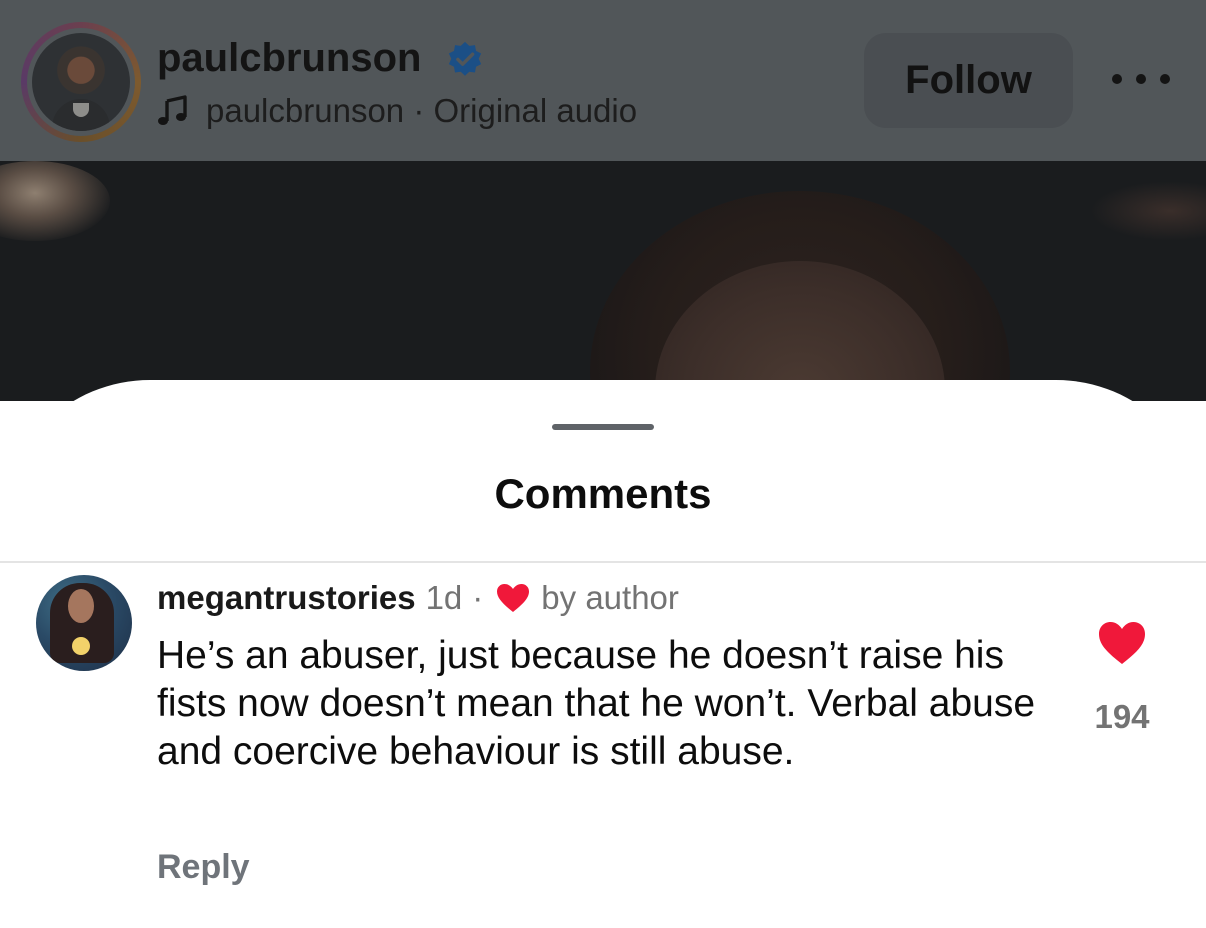 The height and width of the screenshot is (928, 1206). I want to click on comment-meta: megantrustories 1d · by author, so click(418, 598).